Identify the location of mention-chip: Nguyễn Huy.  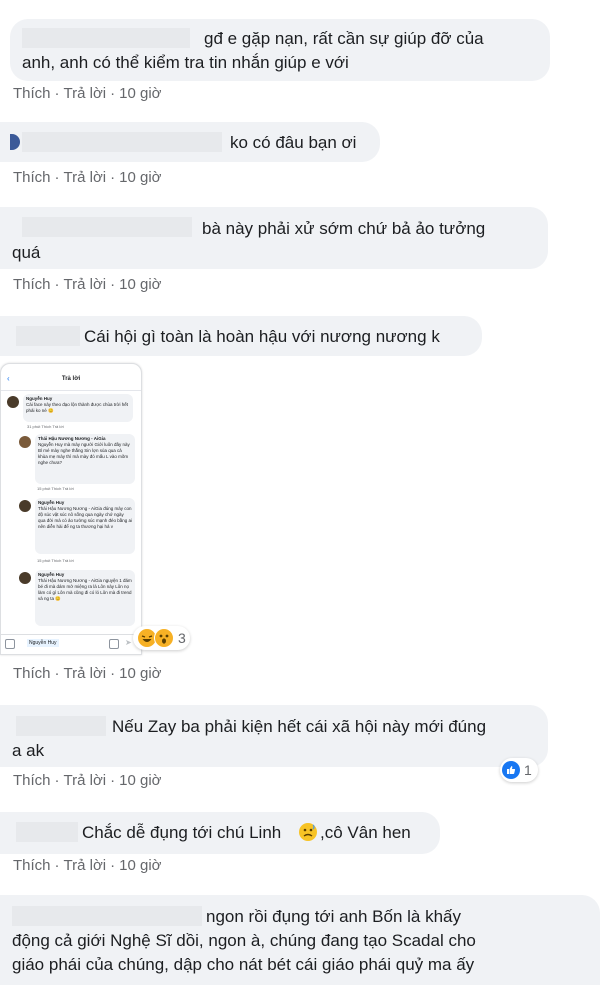
(43, 643).